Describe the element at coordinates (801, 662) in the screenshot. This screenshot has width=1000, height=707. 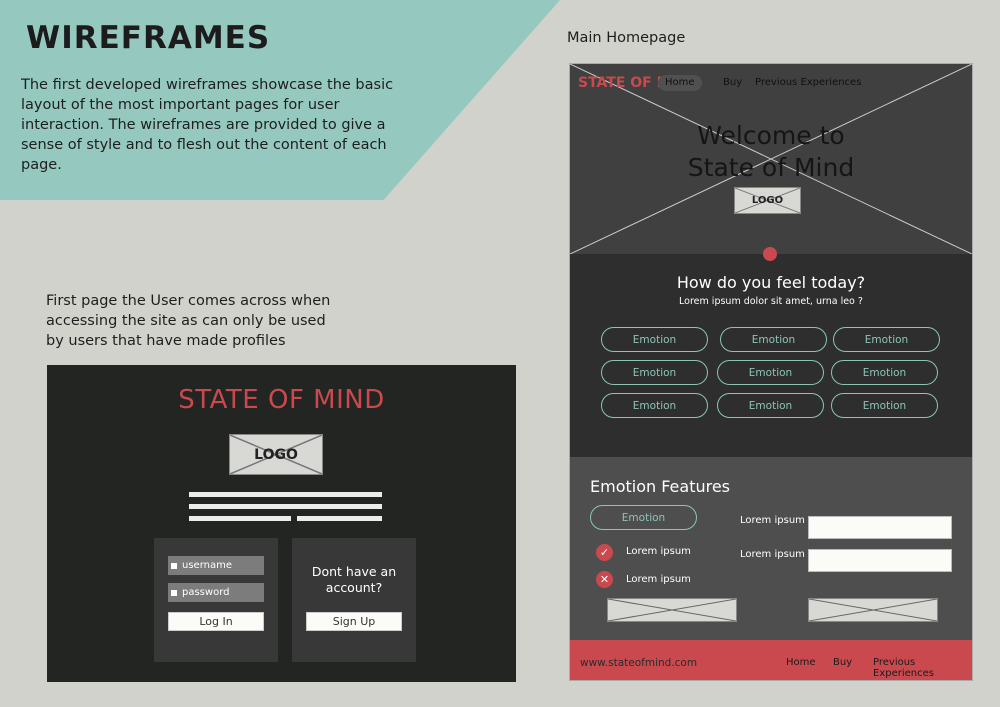
I see `footer-link-home: Home` at that location.